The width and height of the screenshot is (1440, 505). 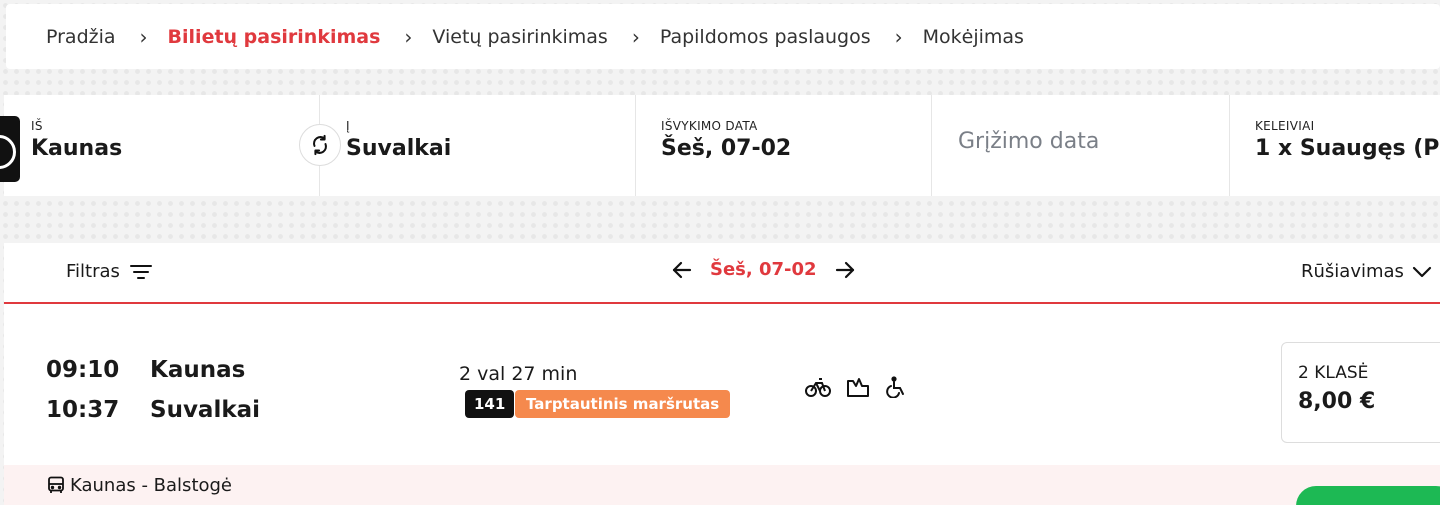 I want to click on filter-icon, so click(x=140, y=271).